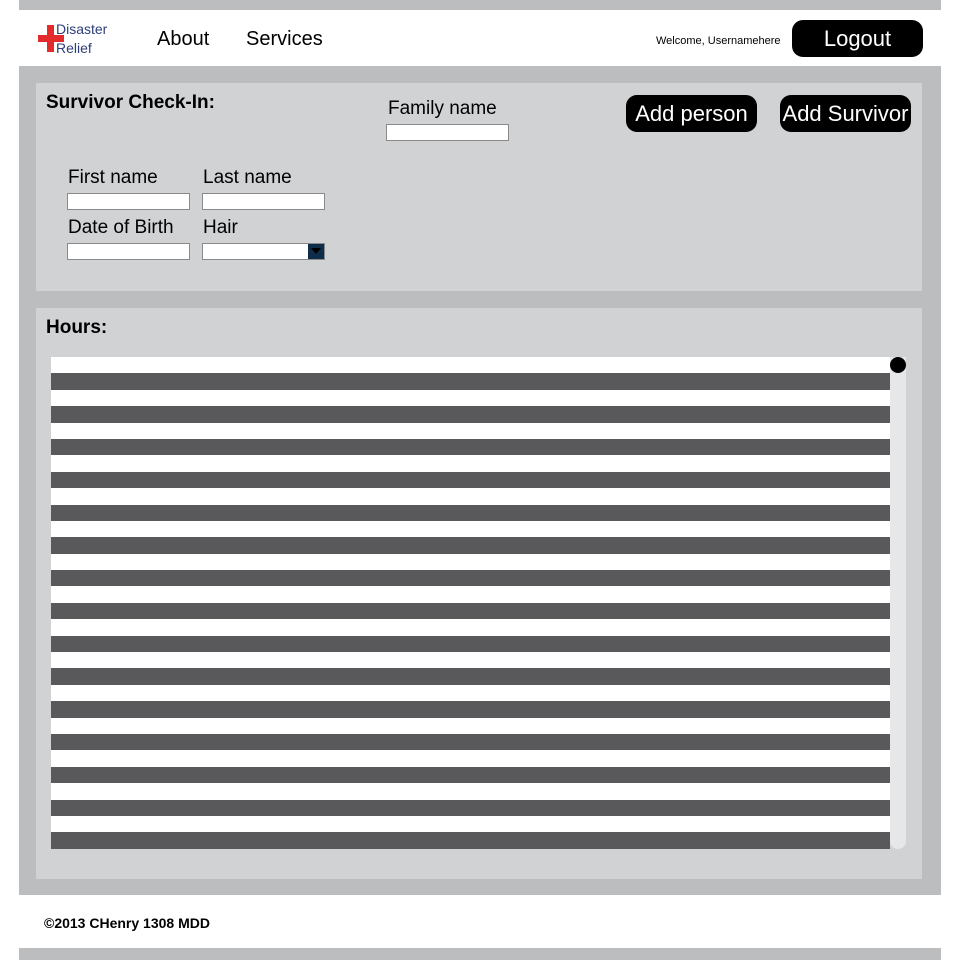 The image size is (960, 960). What do you see at coordinates (113, 177) in the screenshot?
I see `first-name-label: First name` at bounding box center [113, 177].